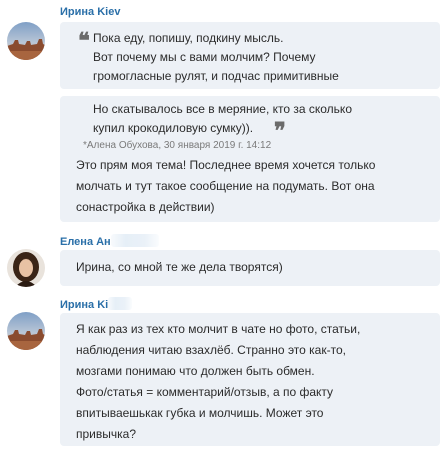  Describe the element at coordinates (188, 38) in the screenshot. I see `quote-line: Пока еду, попишу, подкину мысль.` at that location.